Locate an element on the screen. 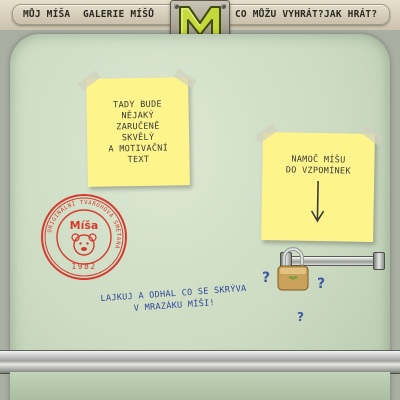 The image size is (400, 400). freezer-door is located at coordinates (200, 386).